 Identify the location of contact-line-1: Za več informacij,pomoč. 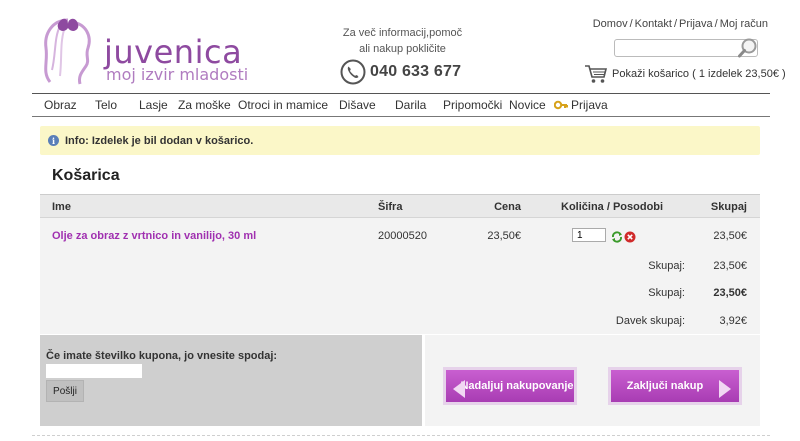
(402, 33).